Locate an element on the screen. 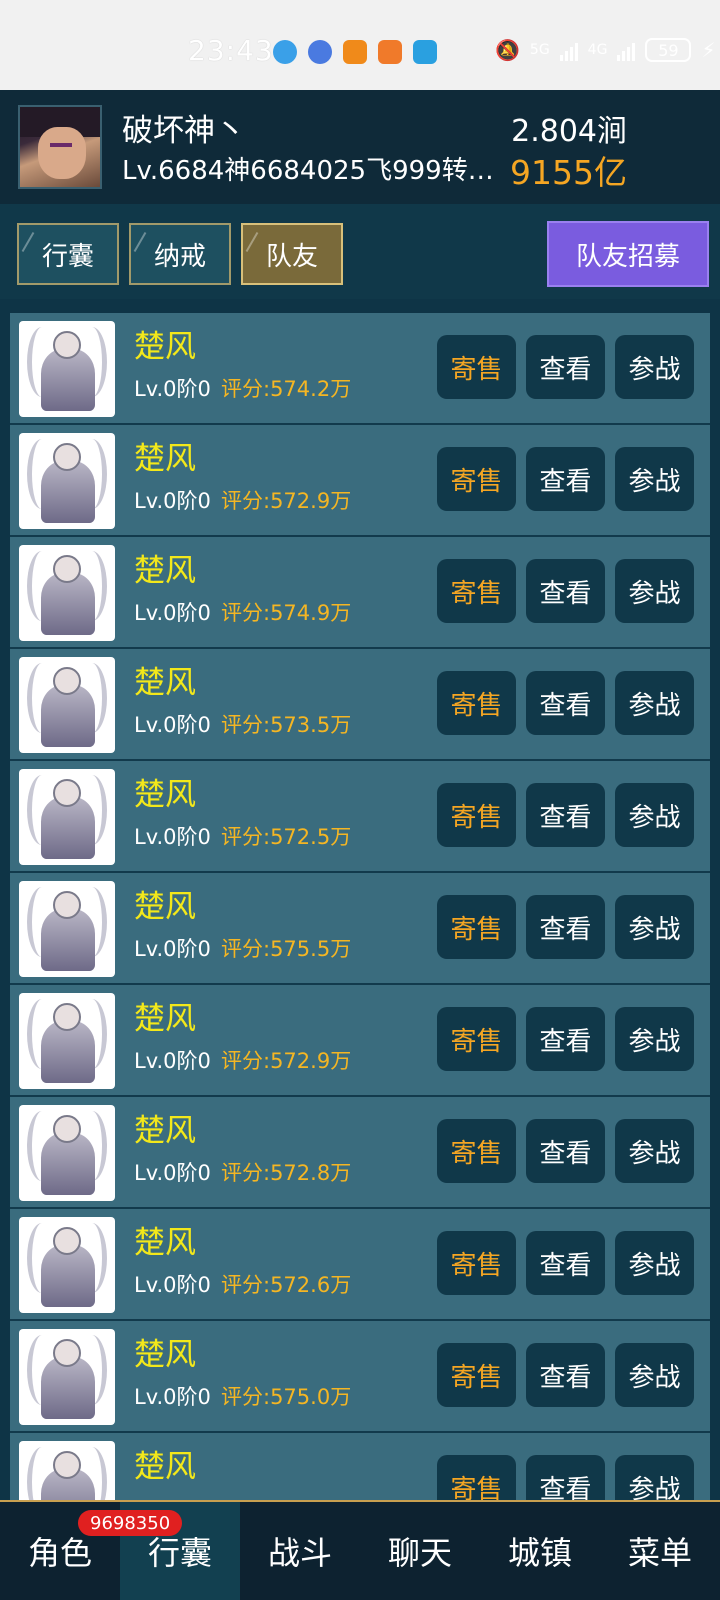  nav-battle: 战斗 is located at coordinates (300, 1551).